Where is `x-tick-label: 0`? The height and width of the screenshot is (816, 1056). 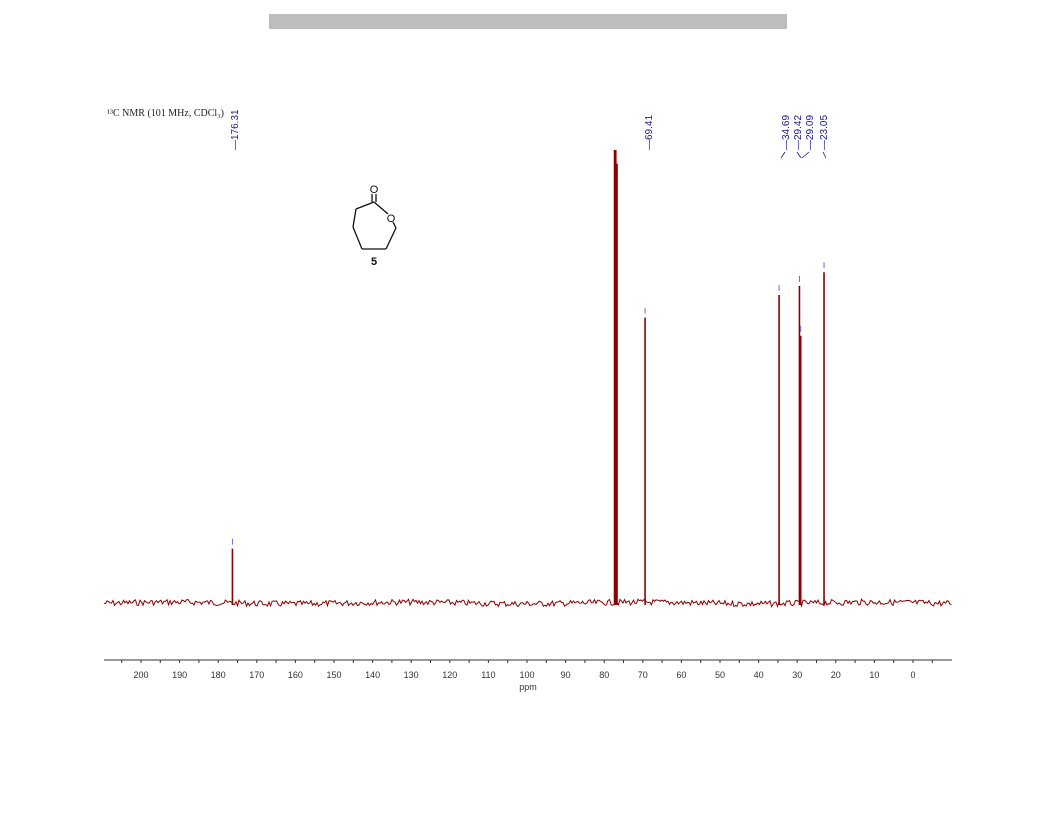 x-tick-label: 0 is located at coordinates (912, 675).